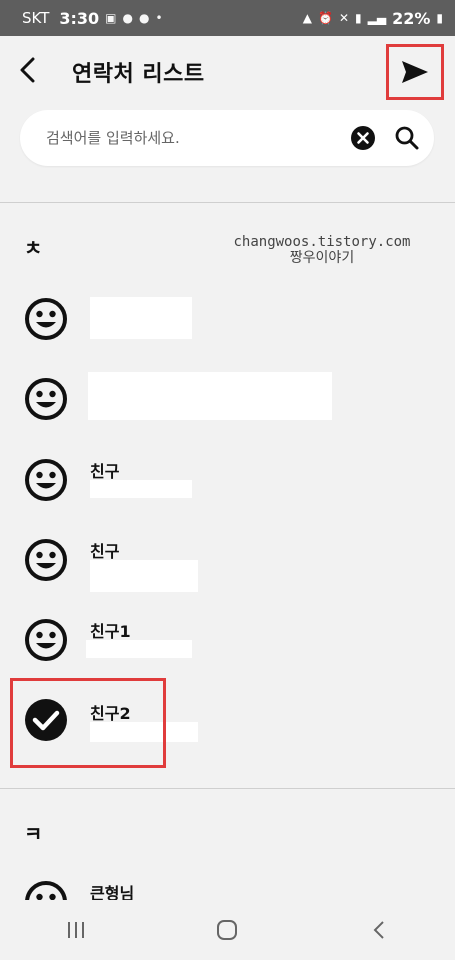 This screenshot has height=960, width=455. I want to click on system-nav-bar, so click(227, 930).